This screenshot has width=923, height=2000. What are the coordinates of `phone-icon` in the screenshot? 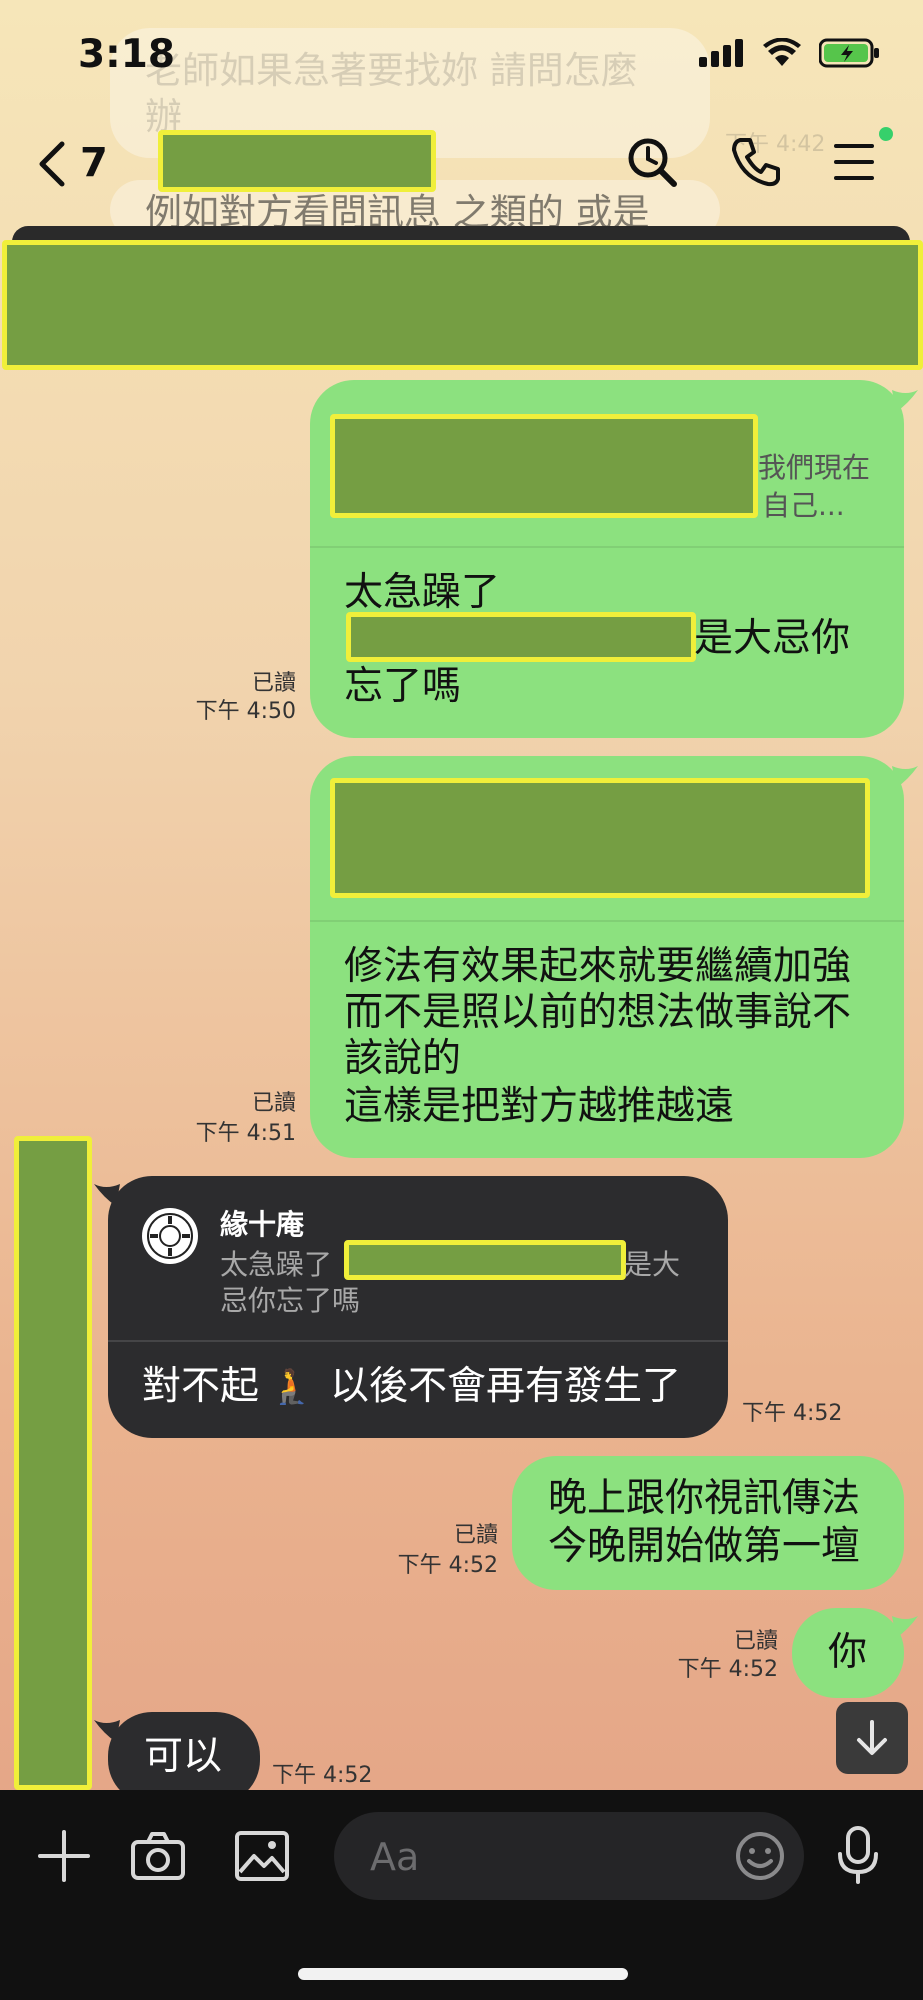 It's located at (756, 162).